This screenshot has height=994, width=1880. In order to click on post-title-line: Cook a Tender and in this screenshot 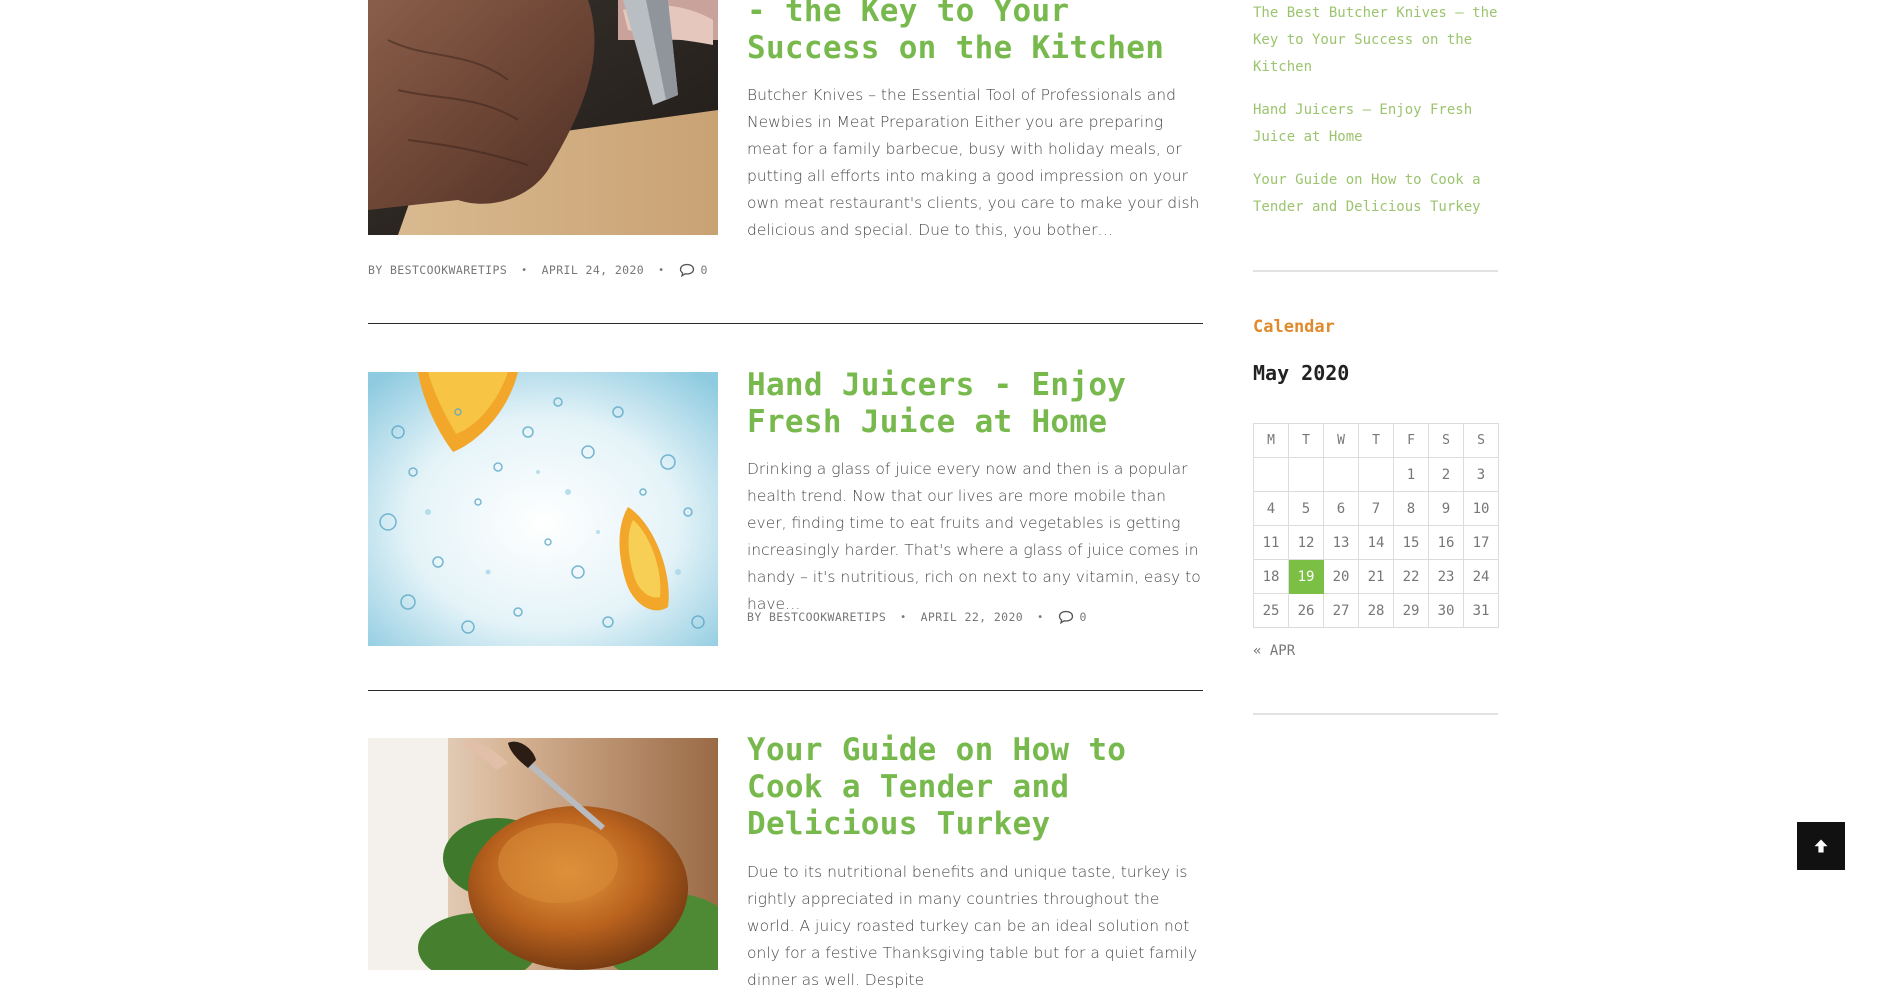, I will do `click(936, 787)`.